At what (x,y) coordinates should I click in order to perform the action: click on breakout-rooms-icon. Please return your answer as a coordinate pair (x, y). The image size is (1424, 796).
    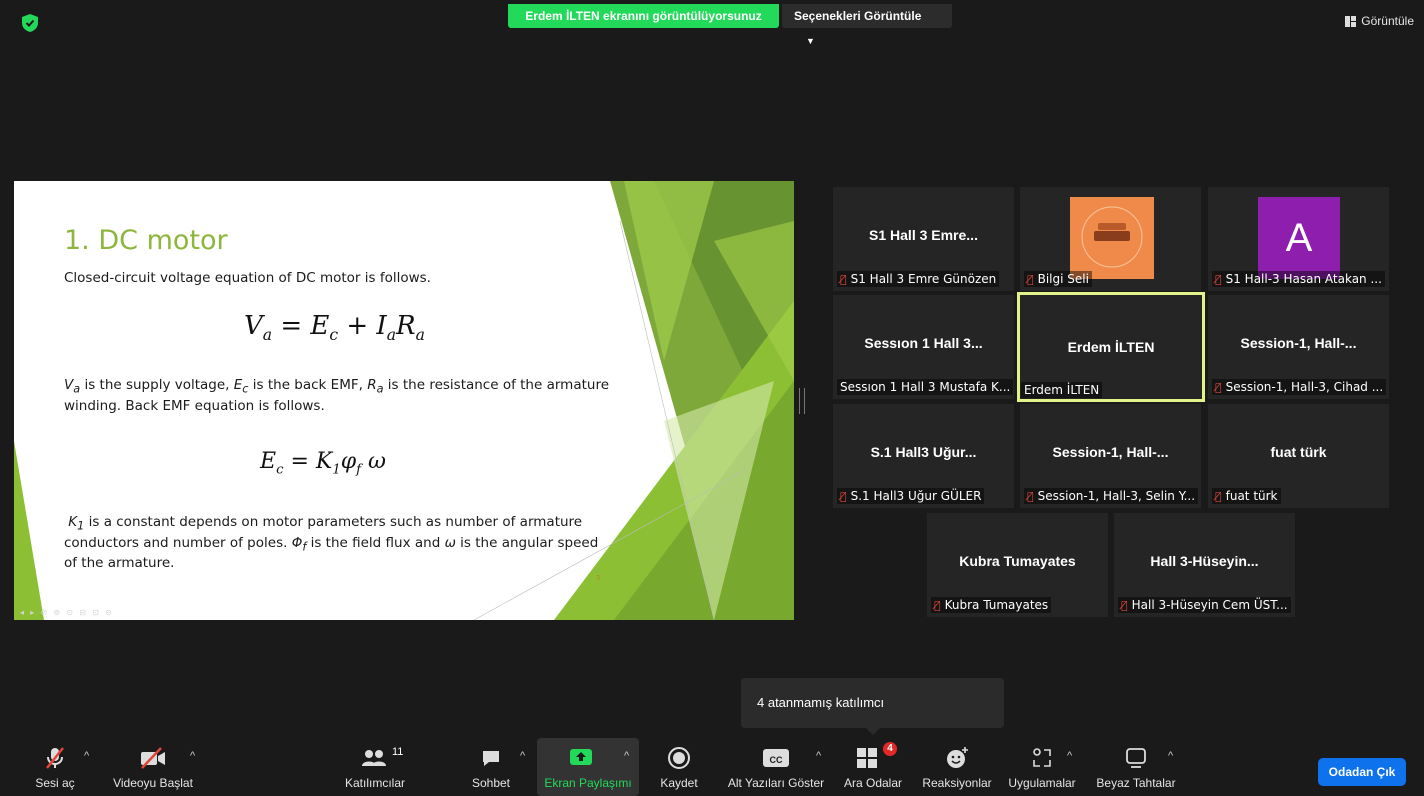
    Looking at the image, I should click on (867, 758).